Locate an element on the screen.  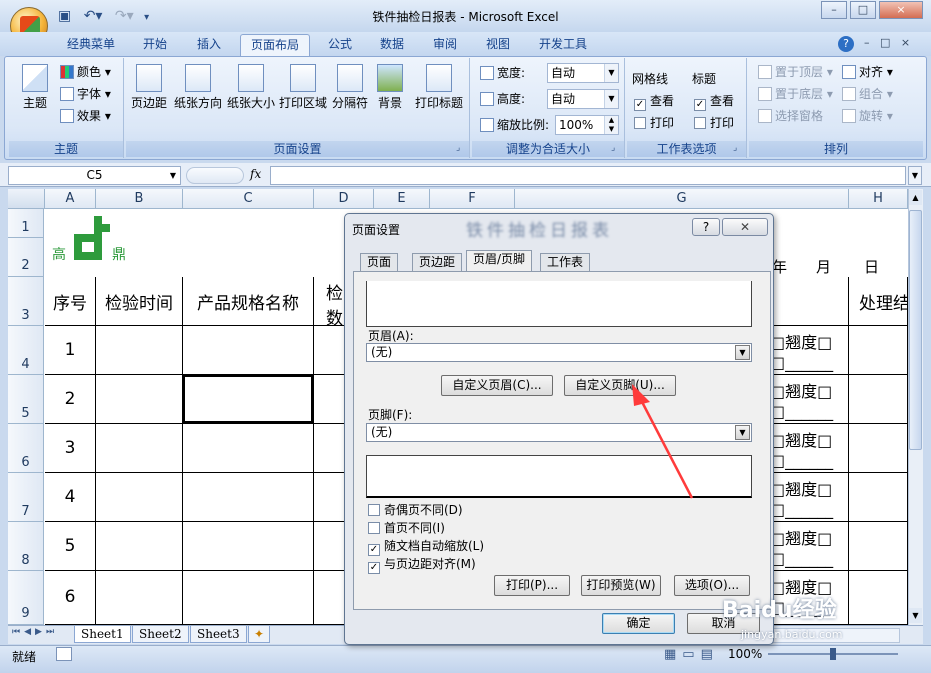
headings-view-checkbox: ✓ 查看 is located at coordinates (714, 101).